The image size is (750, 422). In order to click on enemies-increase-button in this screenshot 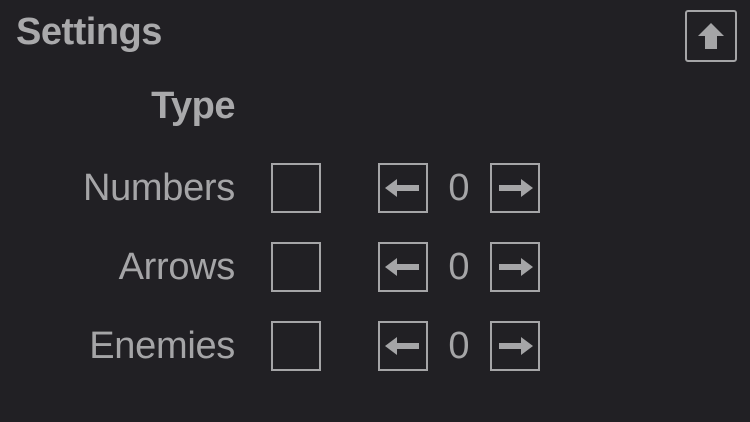, I will do `click(515, 346)`.